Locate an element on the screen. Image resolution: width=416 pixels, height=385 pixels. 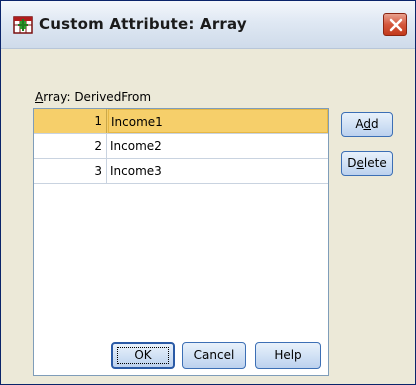
close-button is located at coordinates (395, 24).